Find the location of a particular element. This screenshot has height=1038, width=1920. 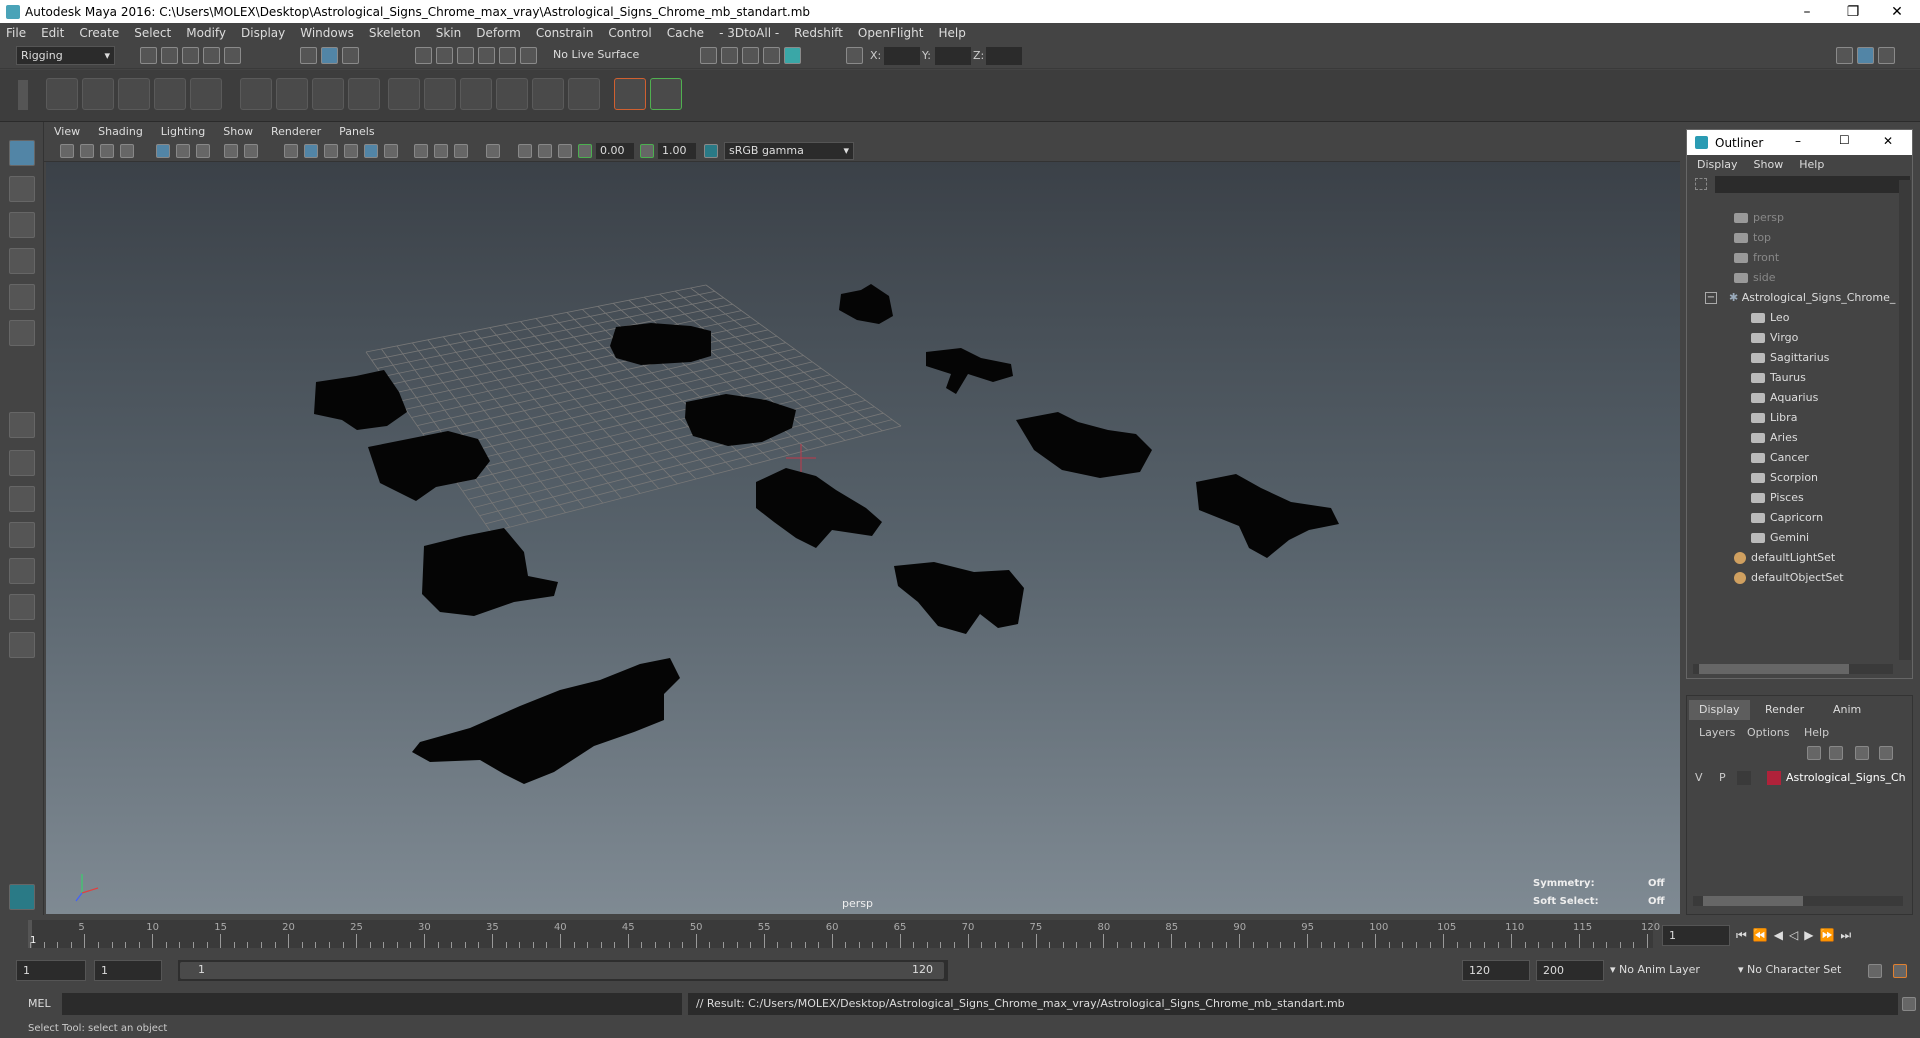

open-scene-icon is located at coordinates (169, 55).